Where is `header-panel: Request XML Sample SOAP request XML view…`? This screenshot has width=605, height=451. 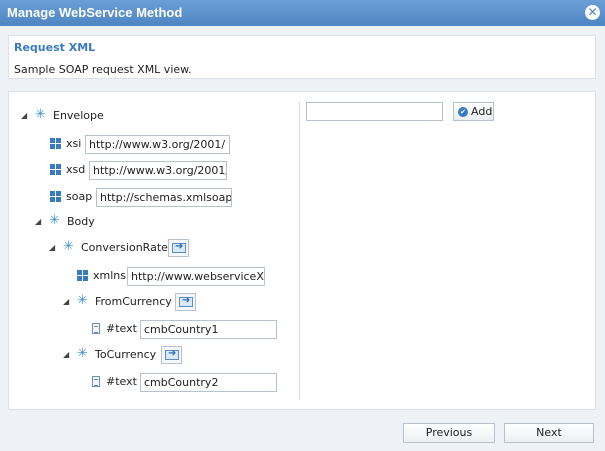 header-panel: Request XML Sample SOAP request XML view… is located at coordinates (302, 57).